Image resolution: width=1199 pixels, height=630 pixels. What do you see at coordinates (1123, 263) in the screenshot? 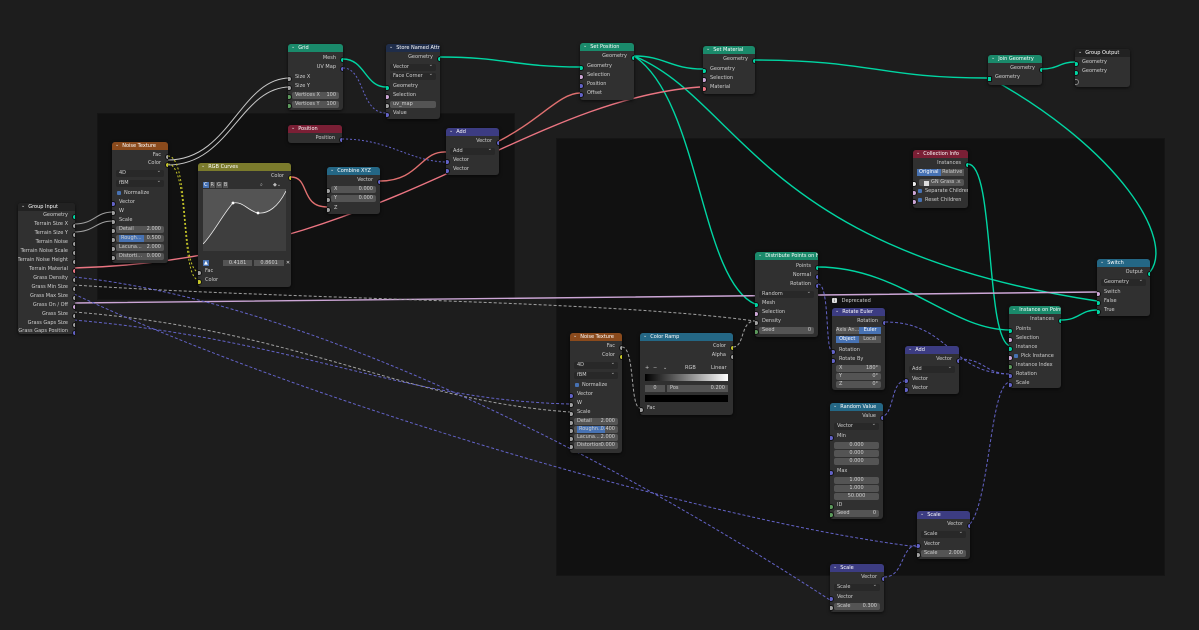
I see `node-header: Switch` at bounding box center [1123, 263].